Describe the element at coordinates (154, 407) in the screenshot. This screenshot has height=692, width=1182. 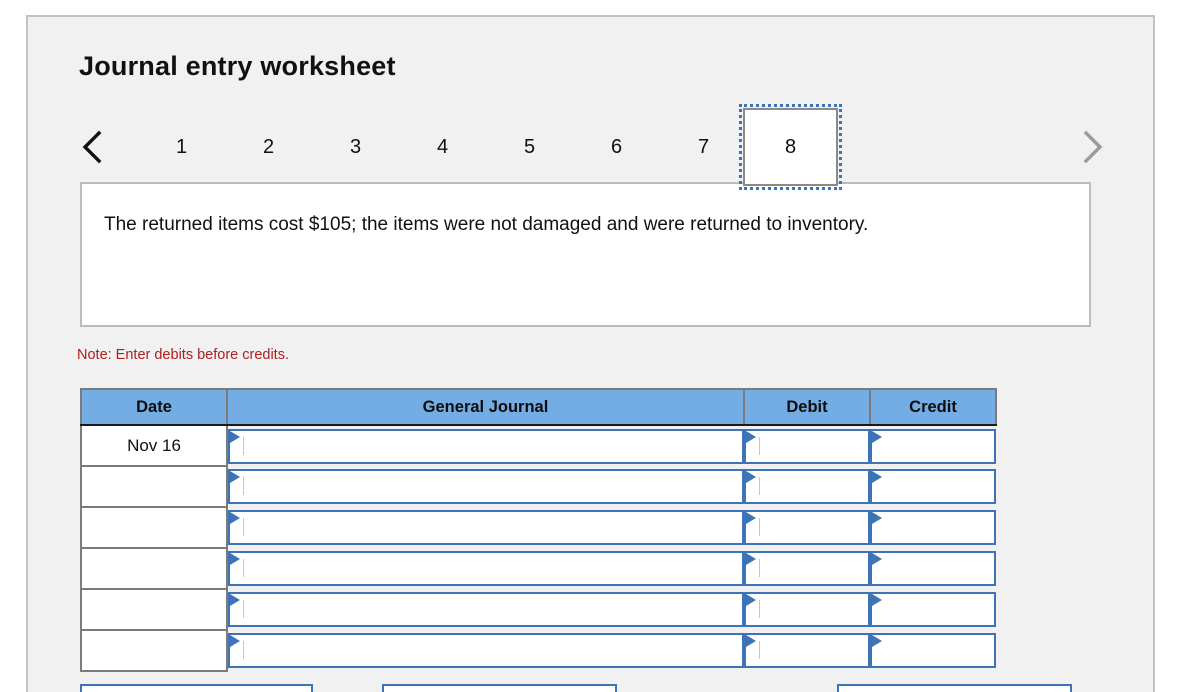
I see `column-header-date: Date` at that location.